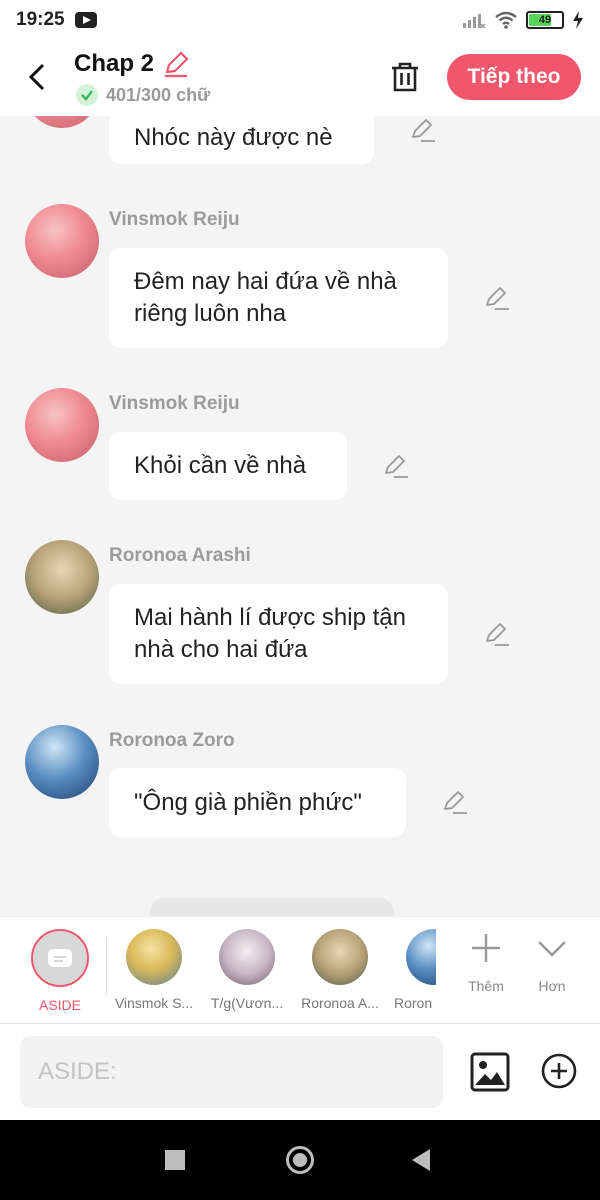 The height and width of the screenshot is (1200, 600). I want to click on add-label: Thêm, so click(486, 986).